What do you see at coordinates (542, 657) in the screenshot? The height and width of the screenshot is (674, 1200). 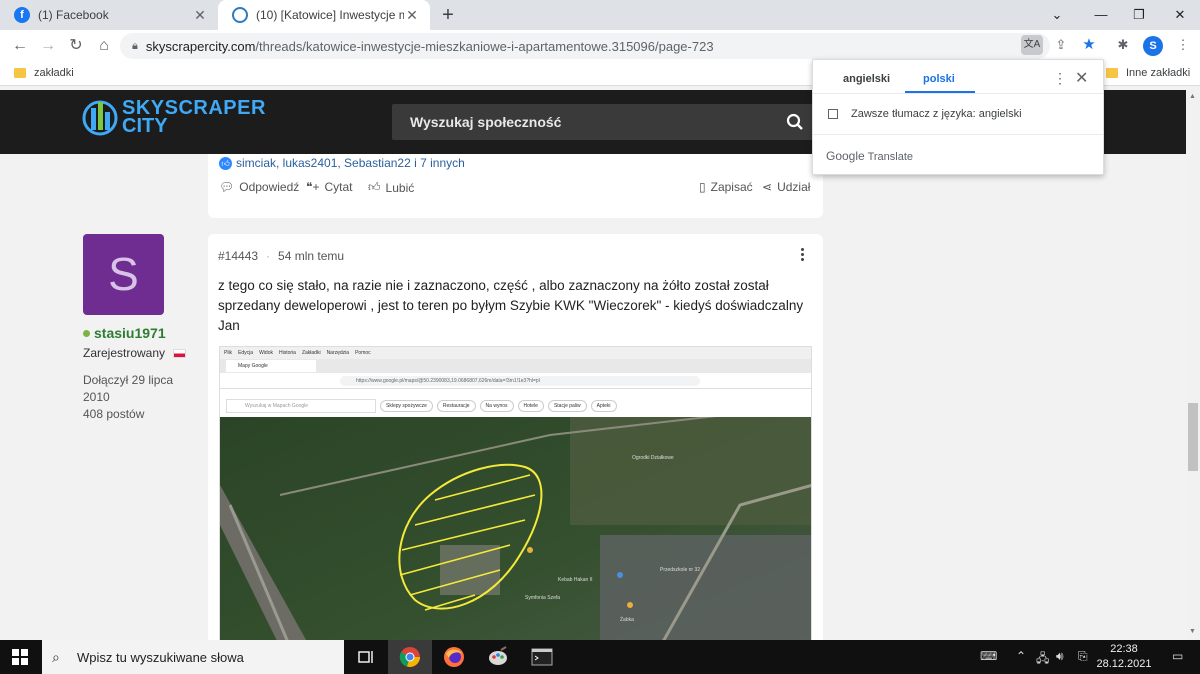 I see `terminal-icon` at bounding box center [542, 657].